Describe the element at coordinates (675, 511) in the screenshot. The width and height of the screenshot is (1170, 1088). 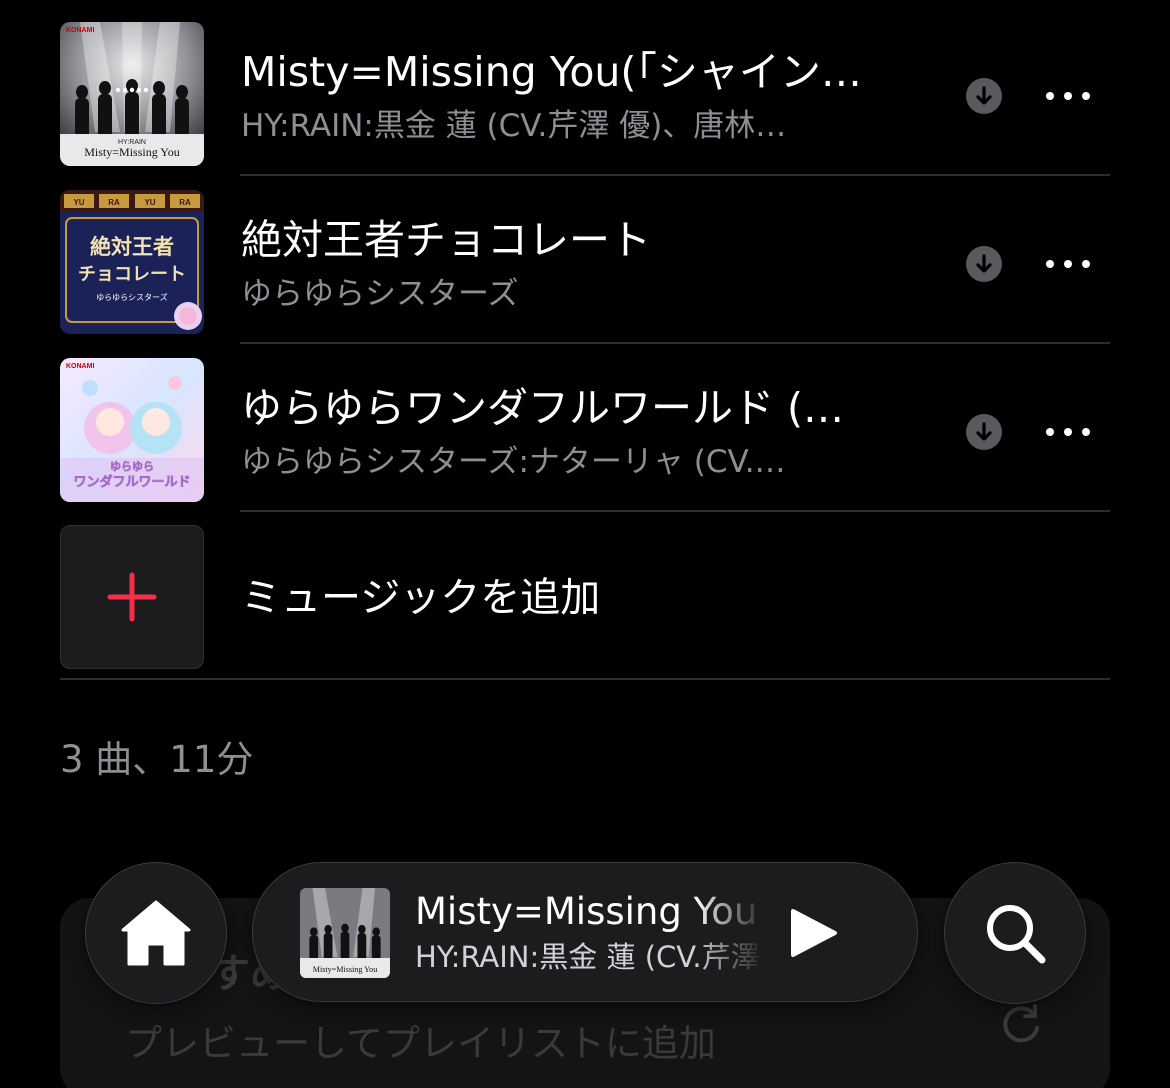
I see `row-divider` at that location.